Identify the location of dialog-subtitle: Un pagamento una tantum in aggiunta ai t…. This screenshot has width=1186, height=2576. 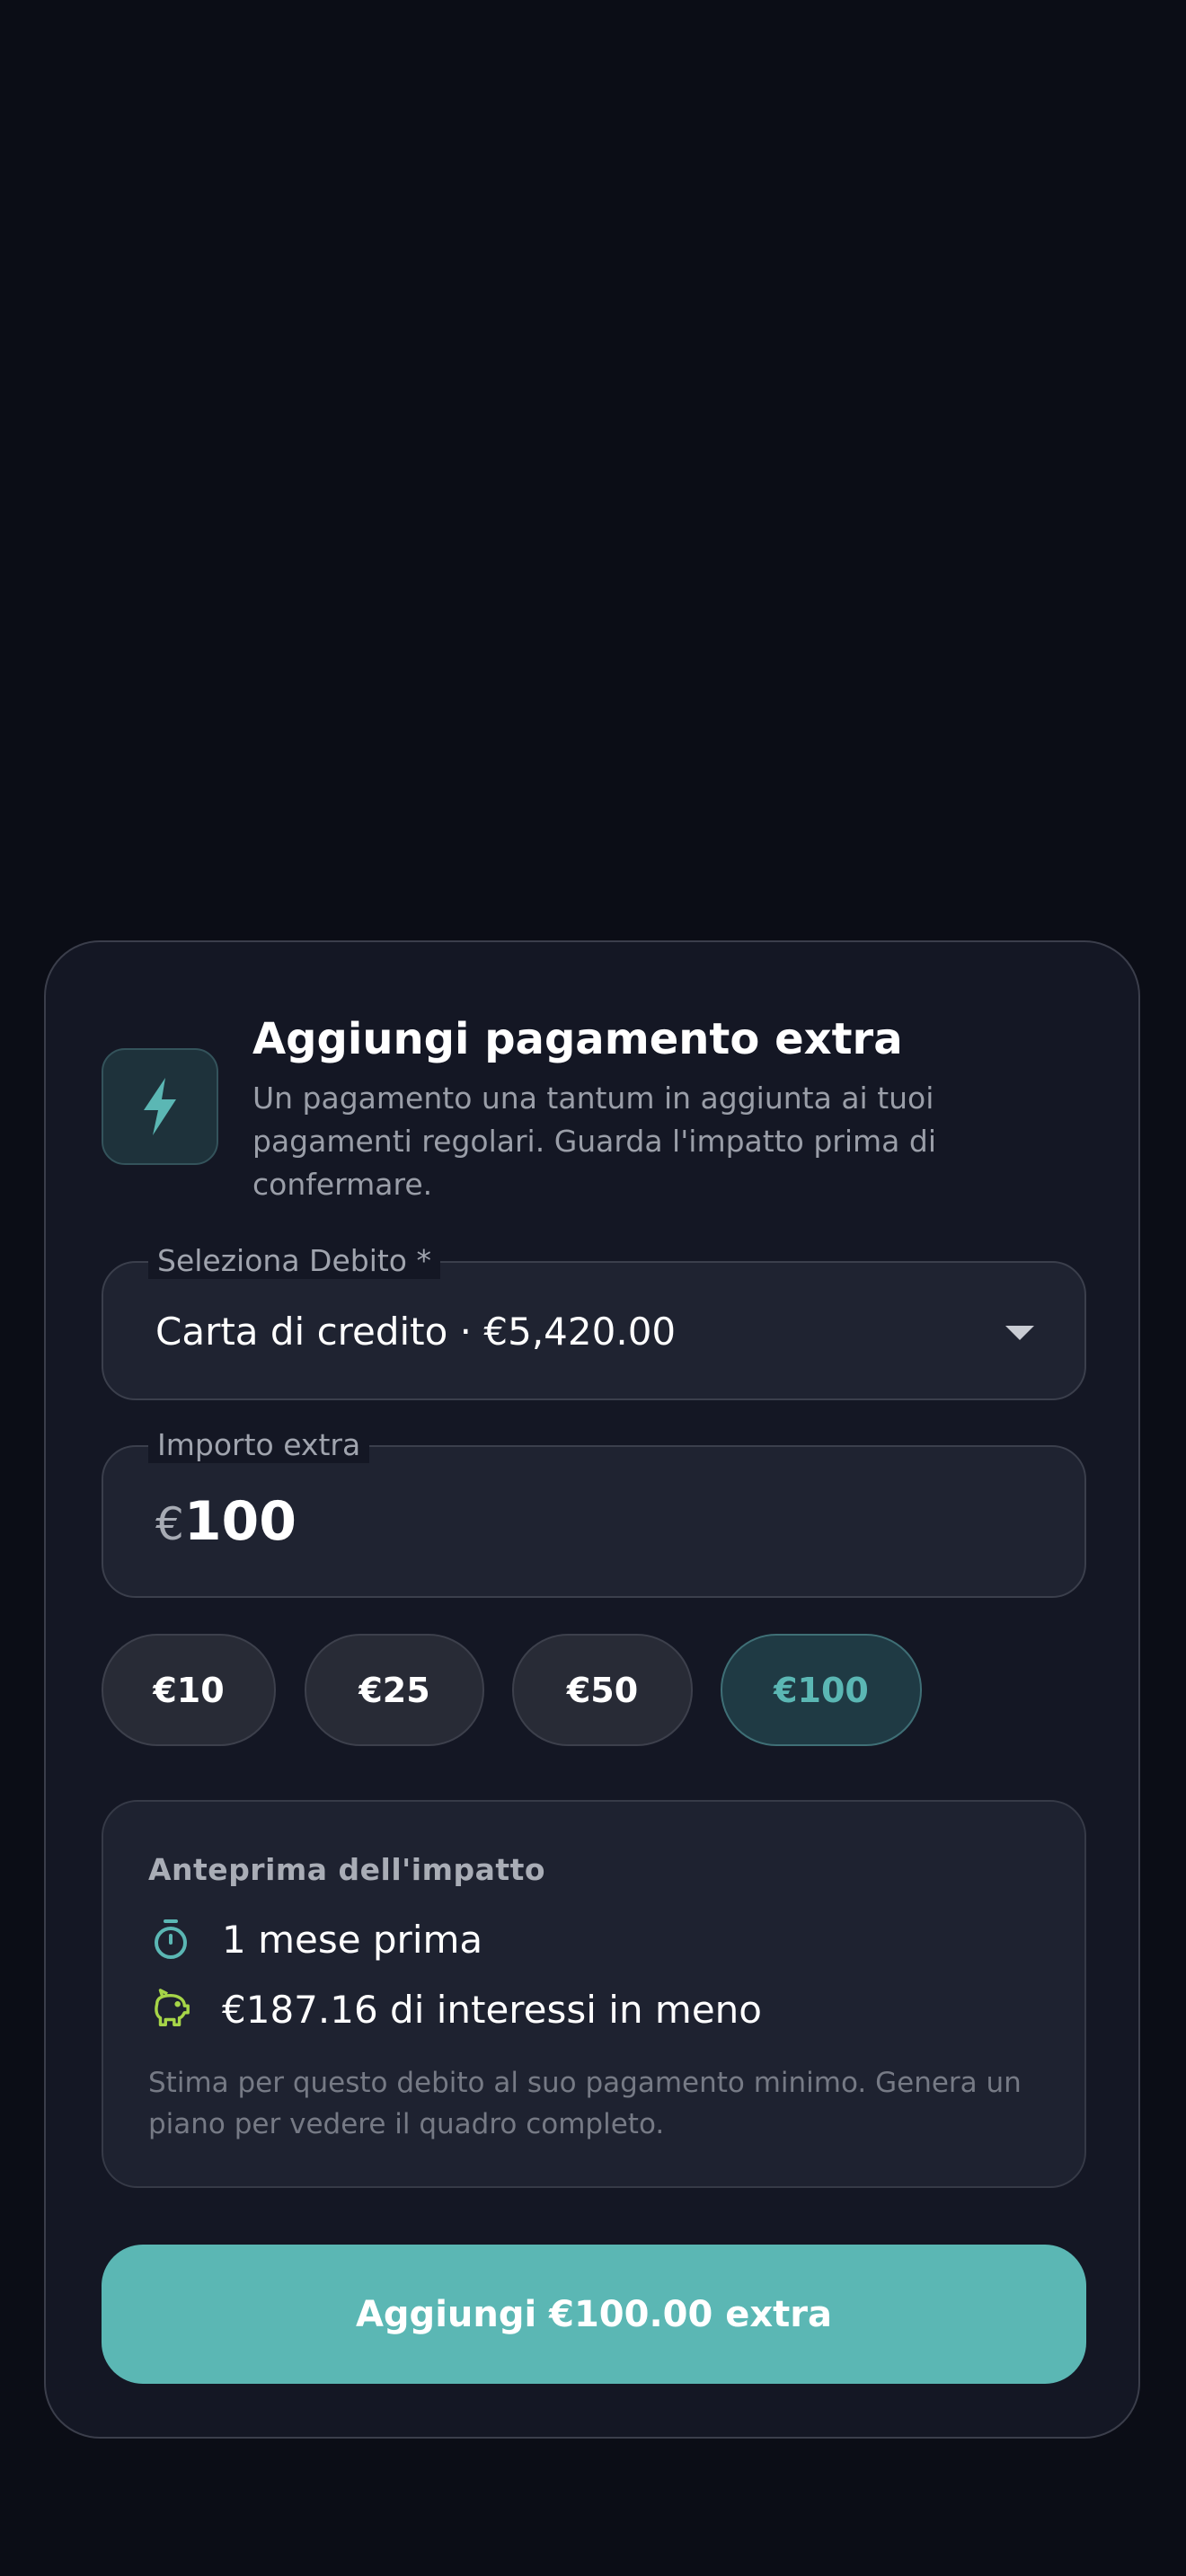
(594, 1141).